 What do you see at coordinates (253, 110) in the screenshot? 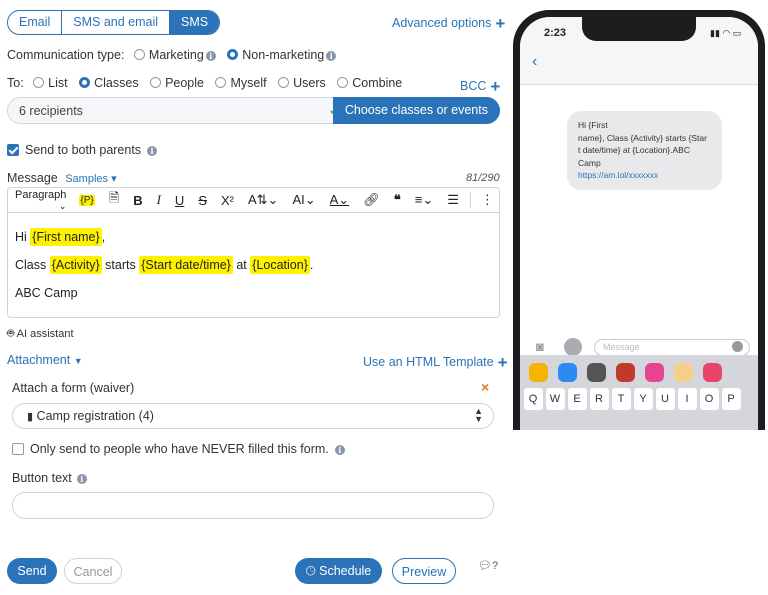
I see `recipients-field: 6 recipients Choose classes or events` at bounding box center [253, 110].